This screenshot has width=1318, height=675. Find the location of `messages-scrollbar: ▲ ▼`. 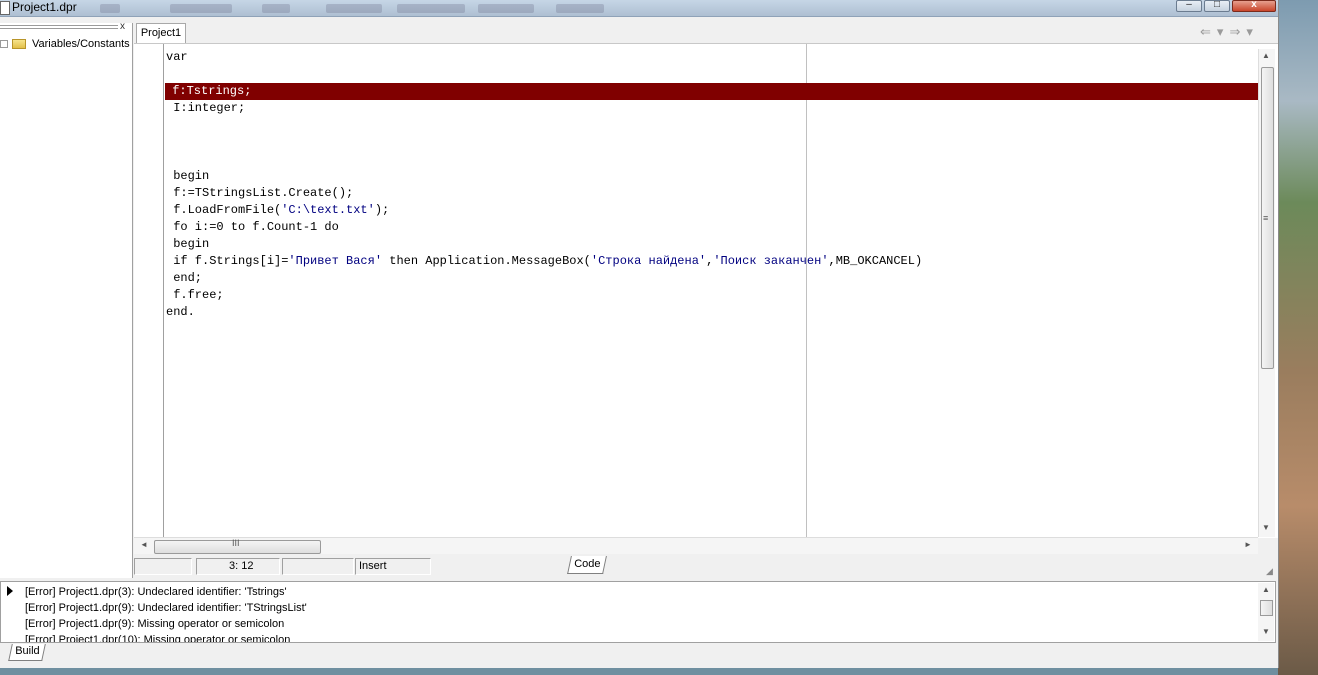

messages-scrollbar: ▲ ▼ is located at coordinates (1266, 612).